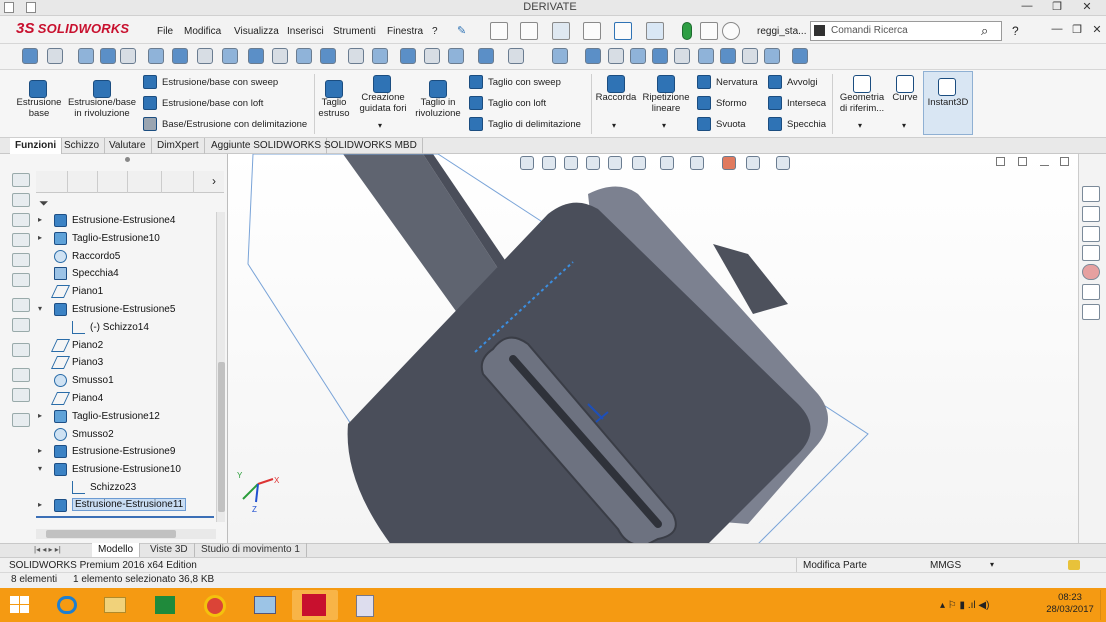  What do you see at coordinates (682, 56) in the screenshot?
I see `view-7-icon` at bounding box center [682, 56].